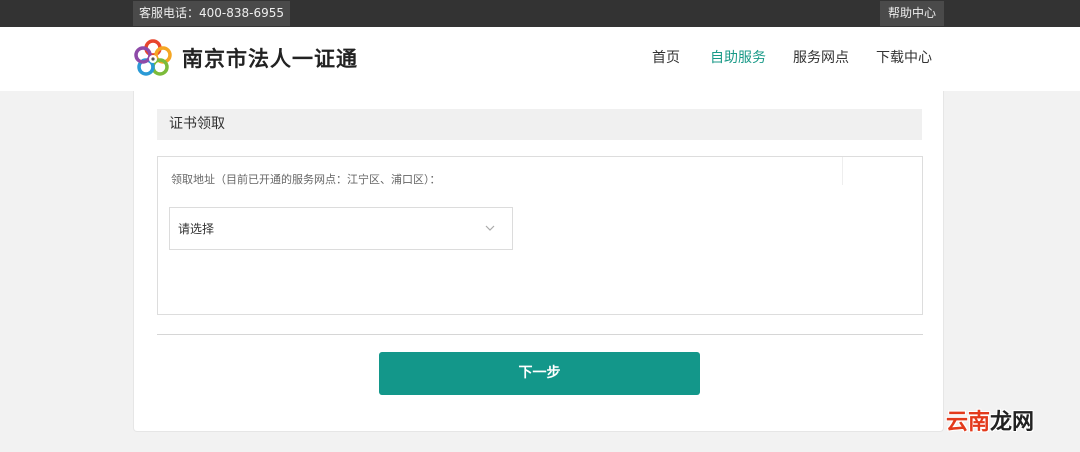  Describe the element at coordinates (666, 58) in the screenshot. I see `nav-home: 首页` at that location.